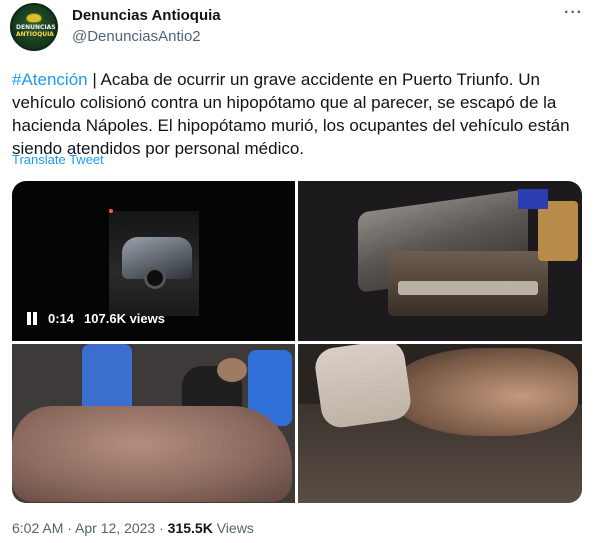 The width and height of the screenshot is (600, 543). What do you see at coordinates (34, 18) in the screenshot?
I see `avatar-logo-icon` at bounding box center [34, 18].